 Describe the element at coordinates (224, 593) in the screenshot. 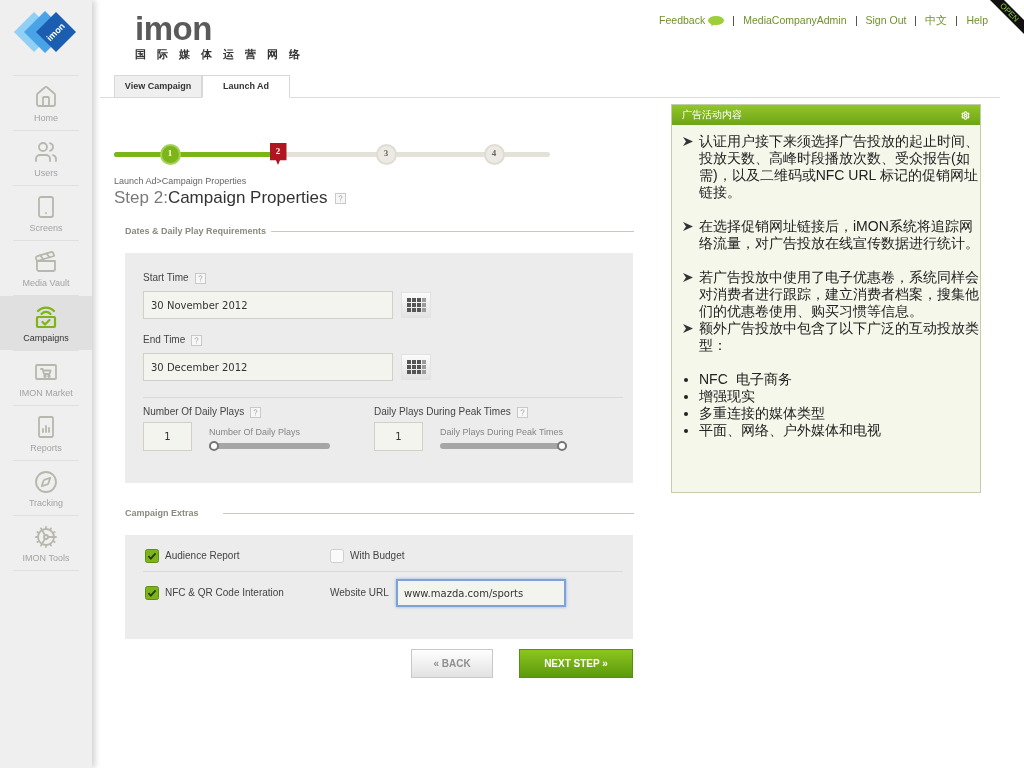

I see `checkbox-label: NFC & QR Code Interation` at that location.